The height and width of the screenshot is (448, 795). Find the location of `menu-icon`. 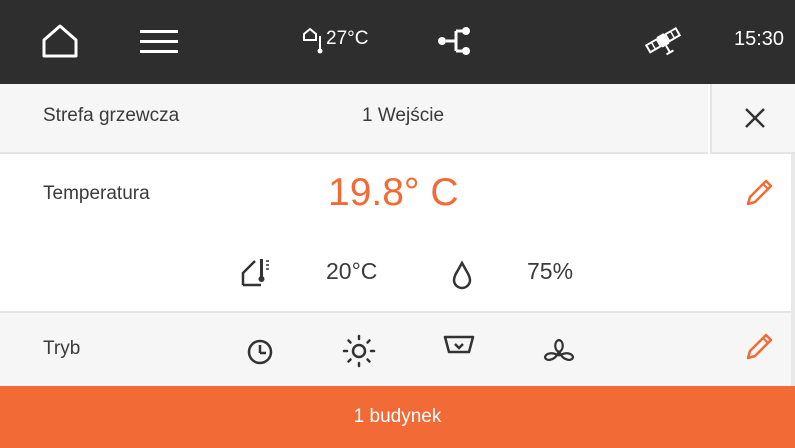

menu-icon is located at coordinates (160, 42).